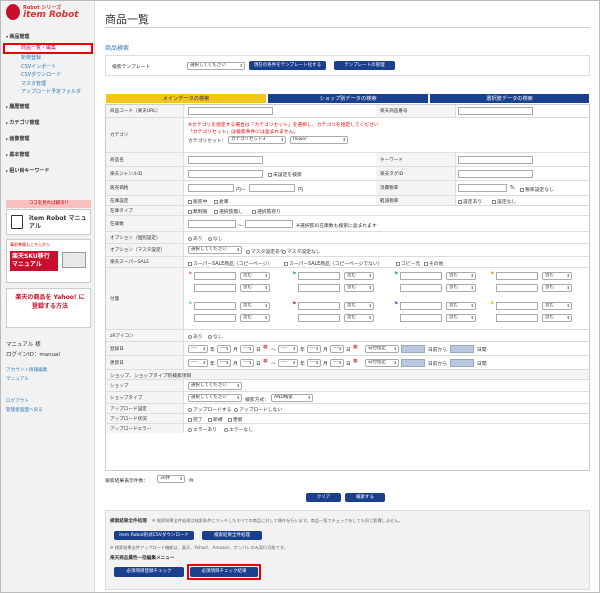 The height and width of the screenshot is (593, 600). What do you see at coordinates (495, 160) in the screenshot?
I see `keyword-input` at bounding box center [495, 160].